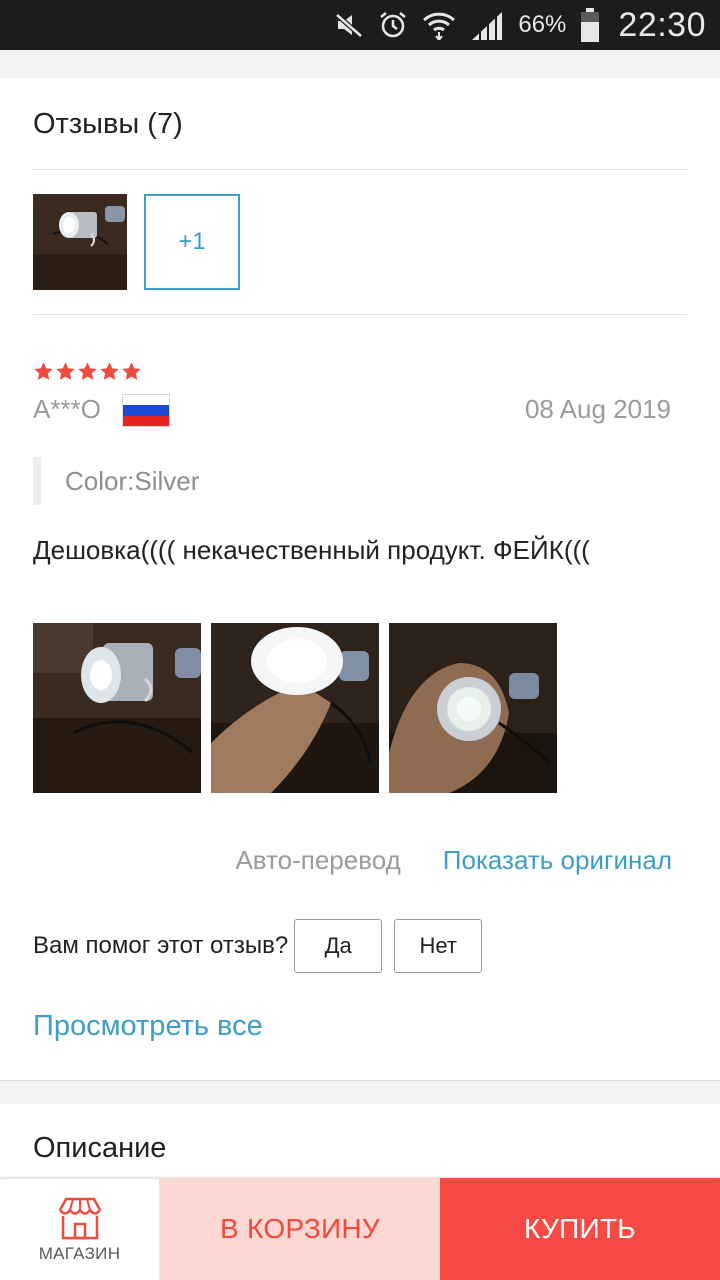 The height and width of the screenshot is (1280, 720). What do you see at coordinates (349, 25) in the screenshot?
I see `mute-icon` at bounding box center [349, 25].